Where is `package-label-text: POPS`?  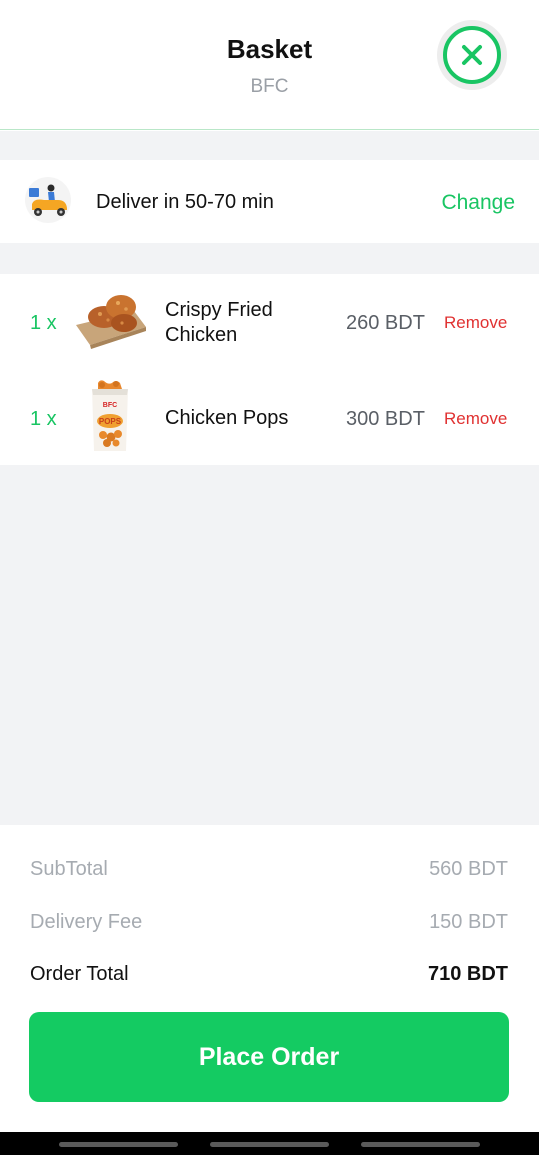
package-label-text: POPS is located at coordinates (110, 421).